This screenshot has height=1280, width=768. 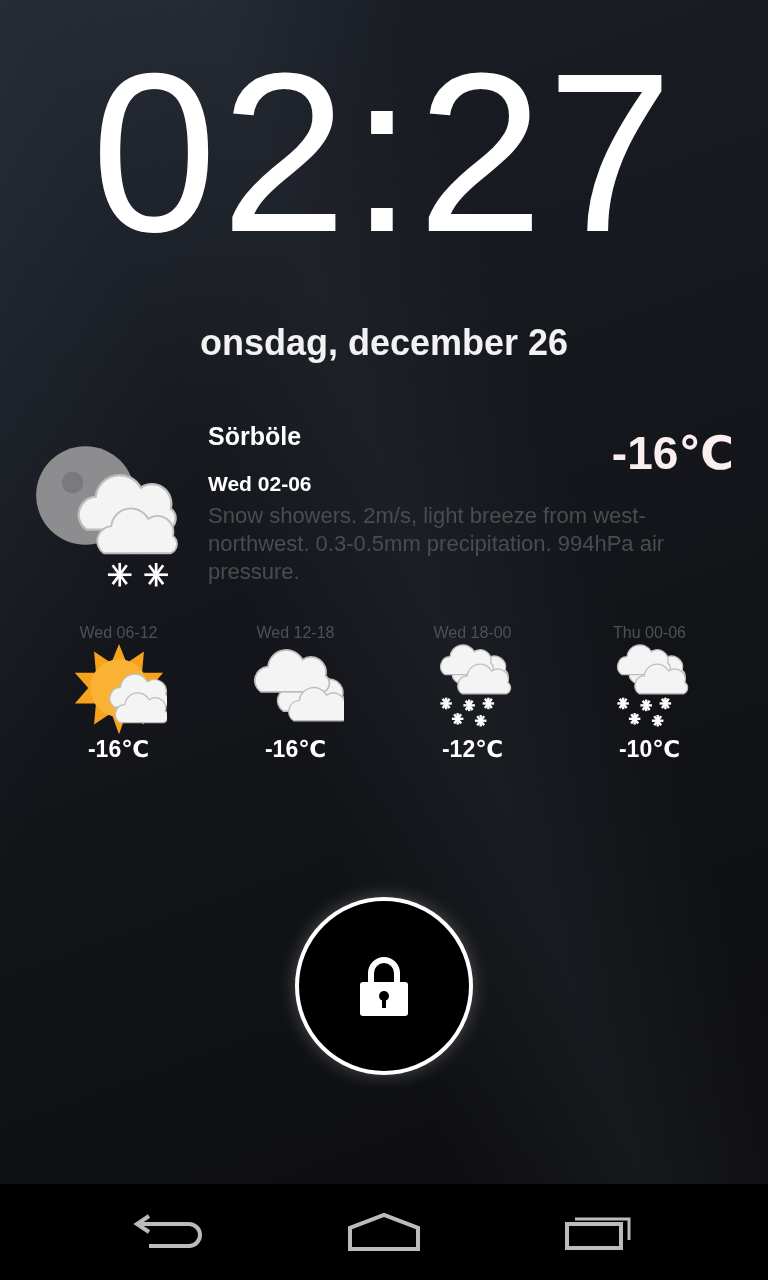 I want to click on date-text: onsdag, december 26, so click(x=384, y=343).